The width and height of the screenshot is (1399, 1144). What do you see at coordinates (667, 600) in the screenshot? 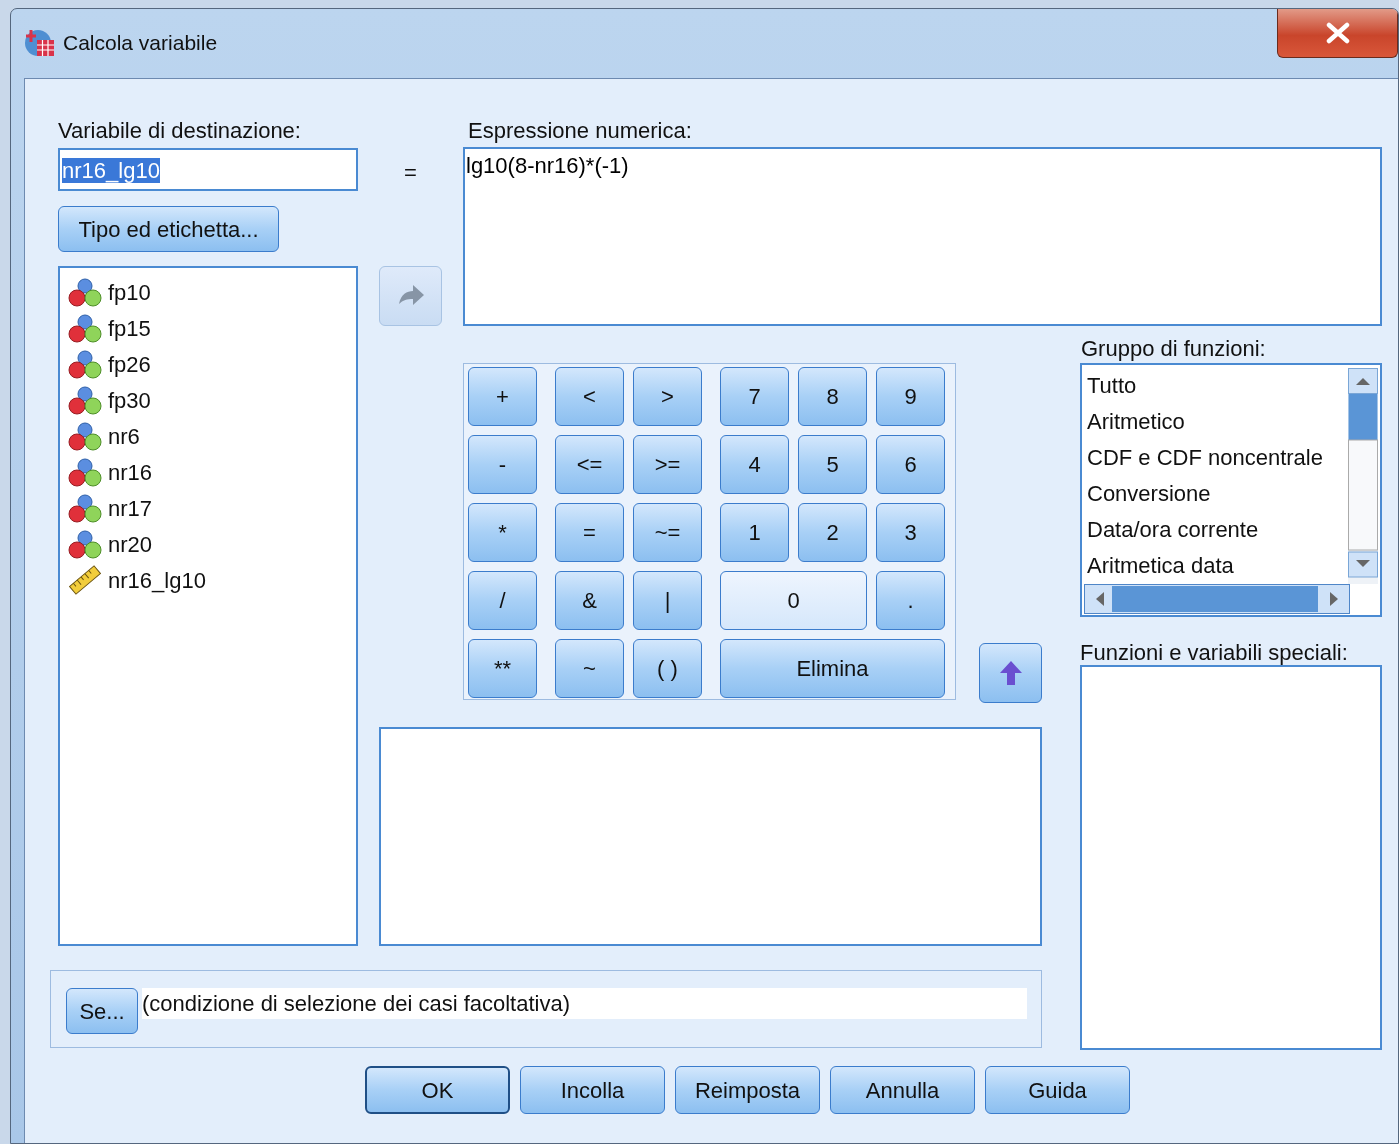
I see `keypad-key: |` at bounding box center [667, 600].